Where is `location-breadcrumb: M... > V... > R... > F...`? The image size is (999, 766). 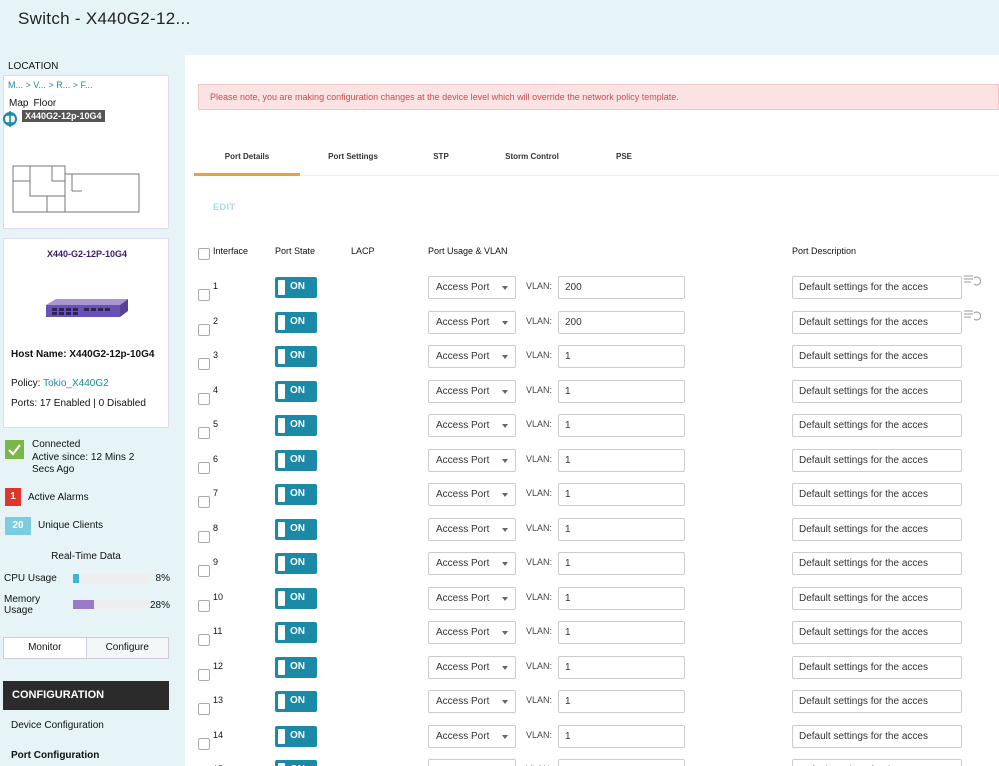
location-breadcrumb: M... > V... > R... > F... is located at coordinates (50, 85).